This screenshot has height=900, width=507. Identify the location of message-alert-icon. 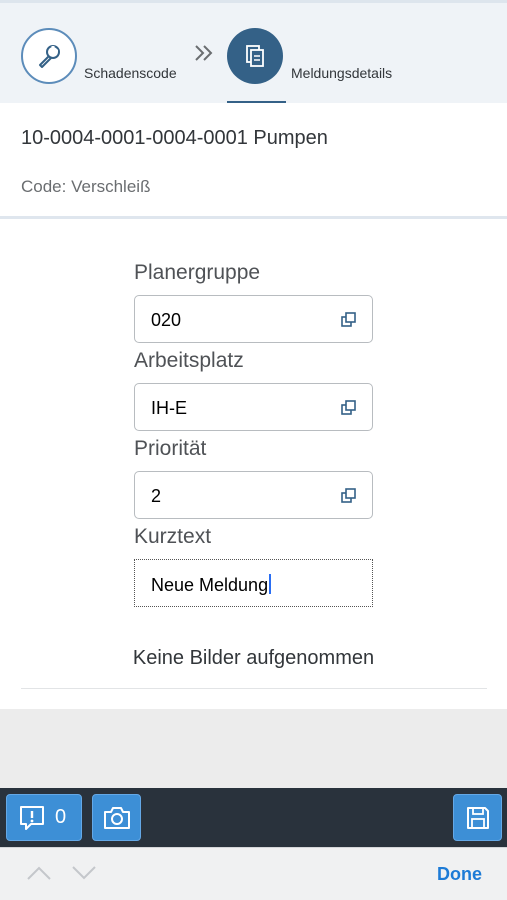
(32, 817).